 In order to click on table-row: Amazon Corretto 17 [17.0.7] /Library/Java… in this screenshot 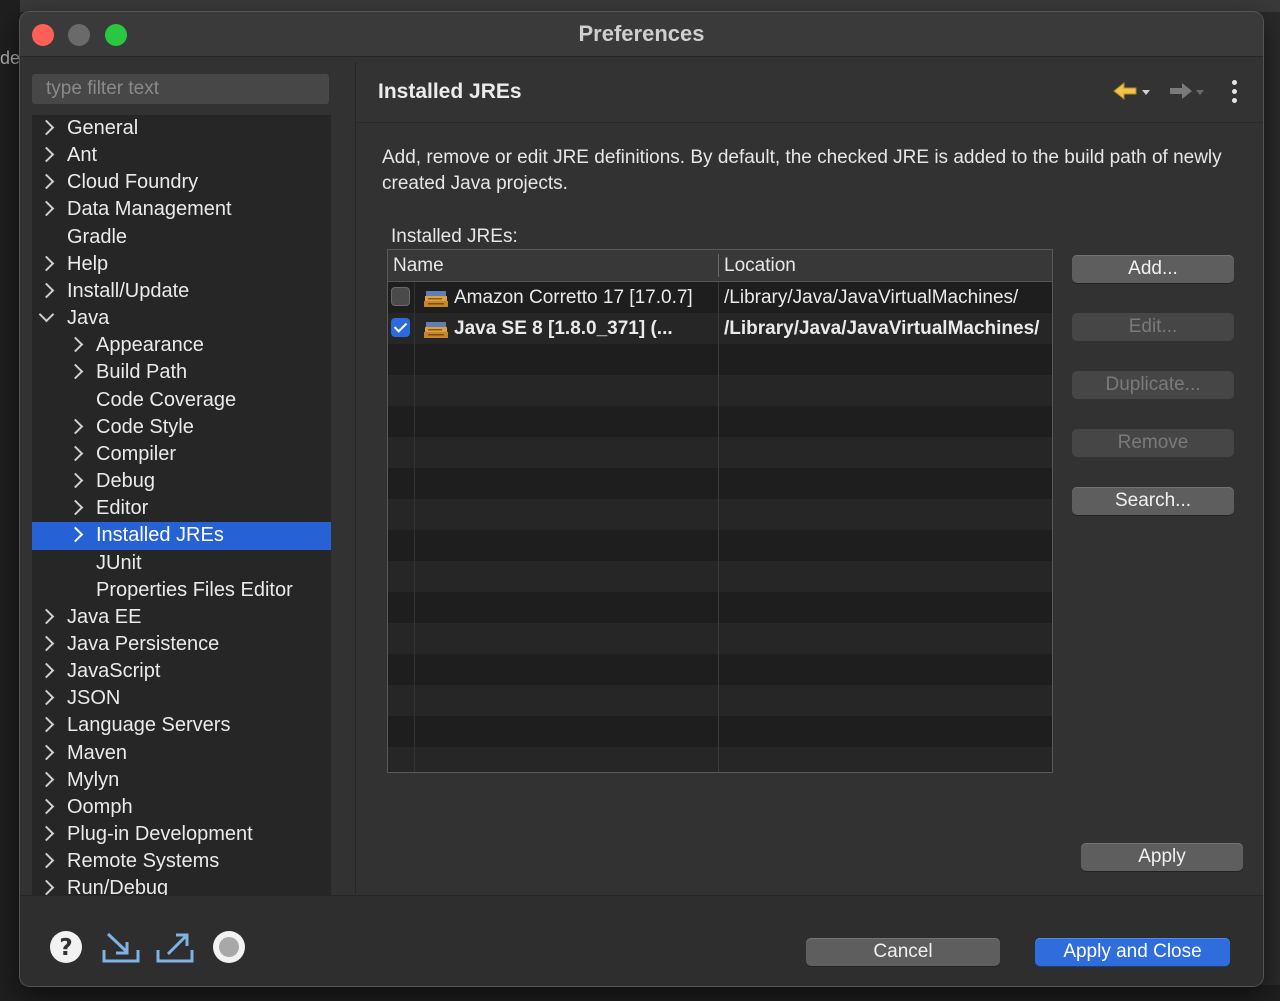, I will do `click(720, 297)`.